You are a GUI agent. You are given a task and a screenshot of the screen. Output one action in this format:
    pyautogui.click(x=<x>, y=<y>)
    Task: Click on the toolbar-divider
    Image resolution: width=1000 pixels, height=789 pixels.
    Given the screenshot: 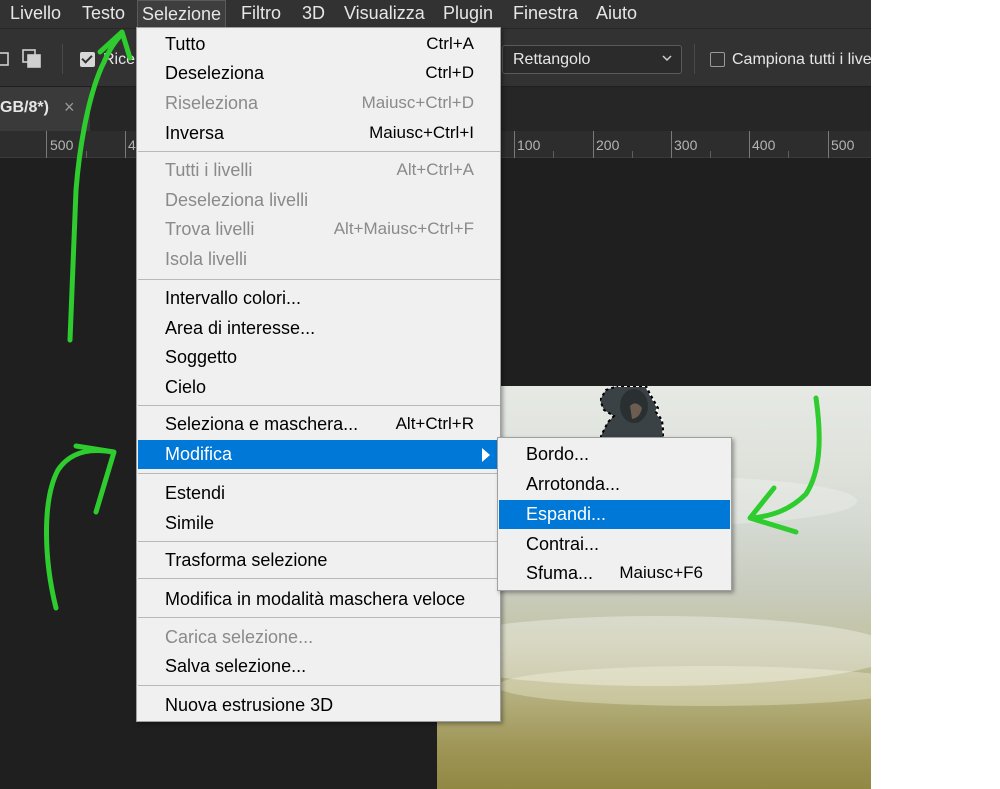 What is the action you would take?
    pyautogui.click(x=694, y=59)
    